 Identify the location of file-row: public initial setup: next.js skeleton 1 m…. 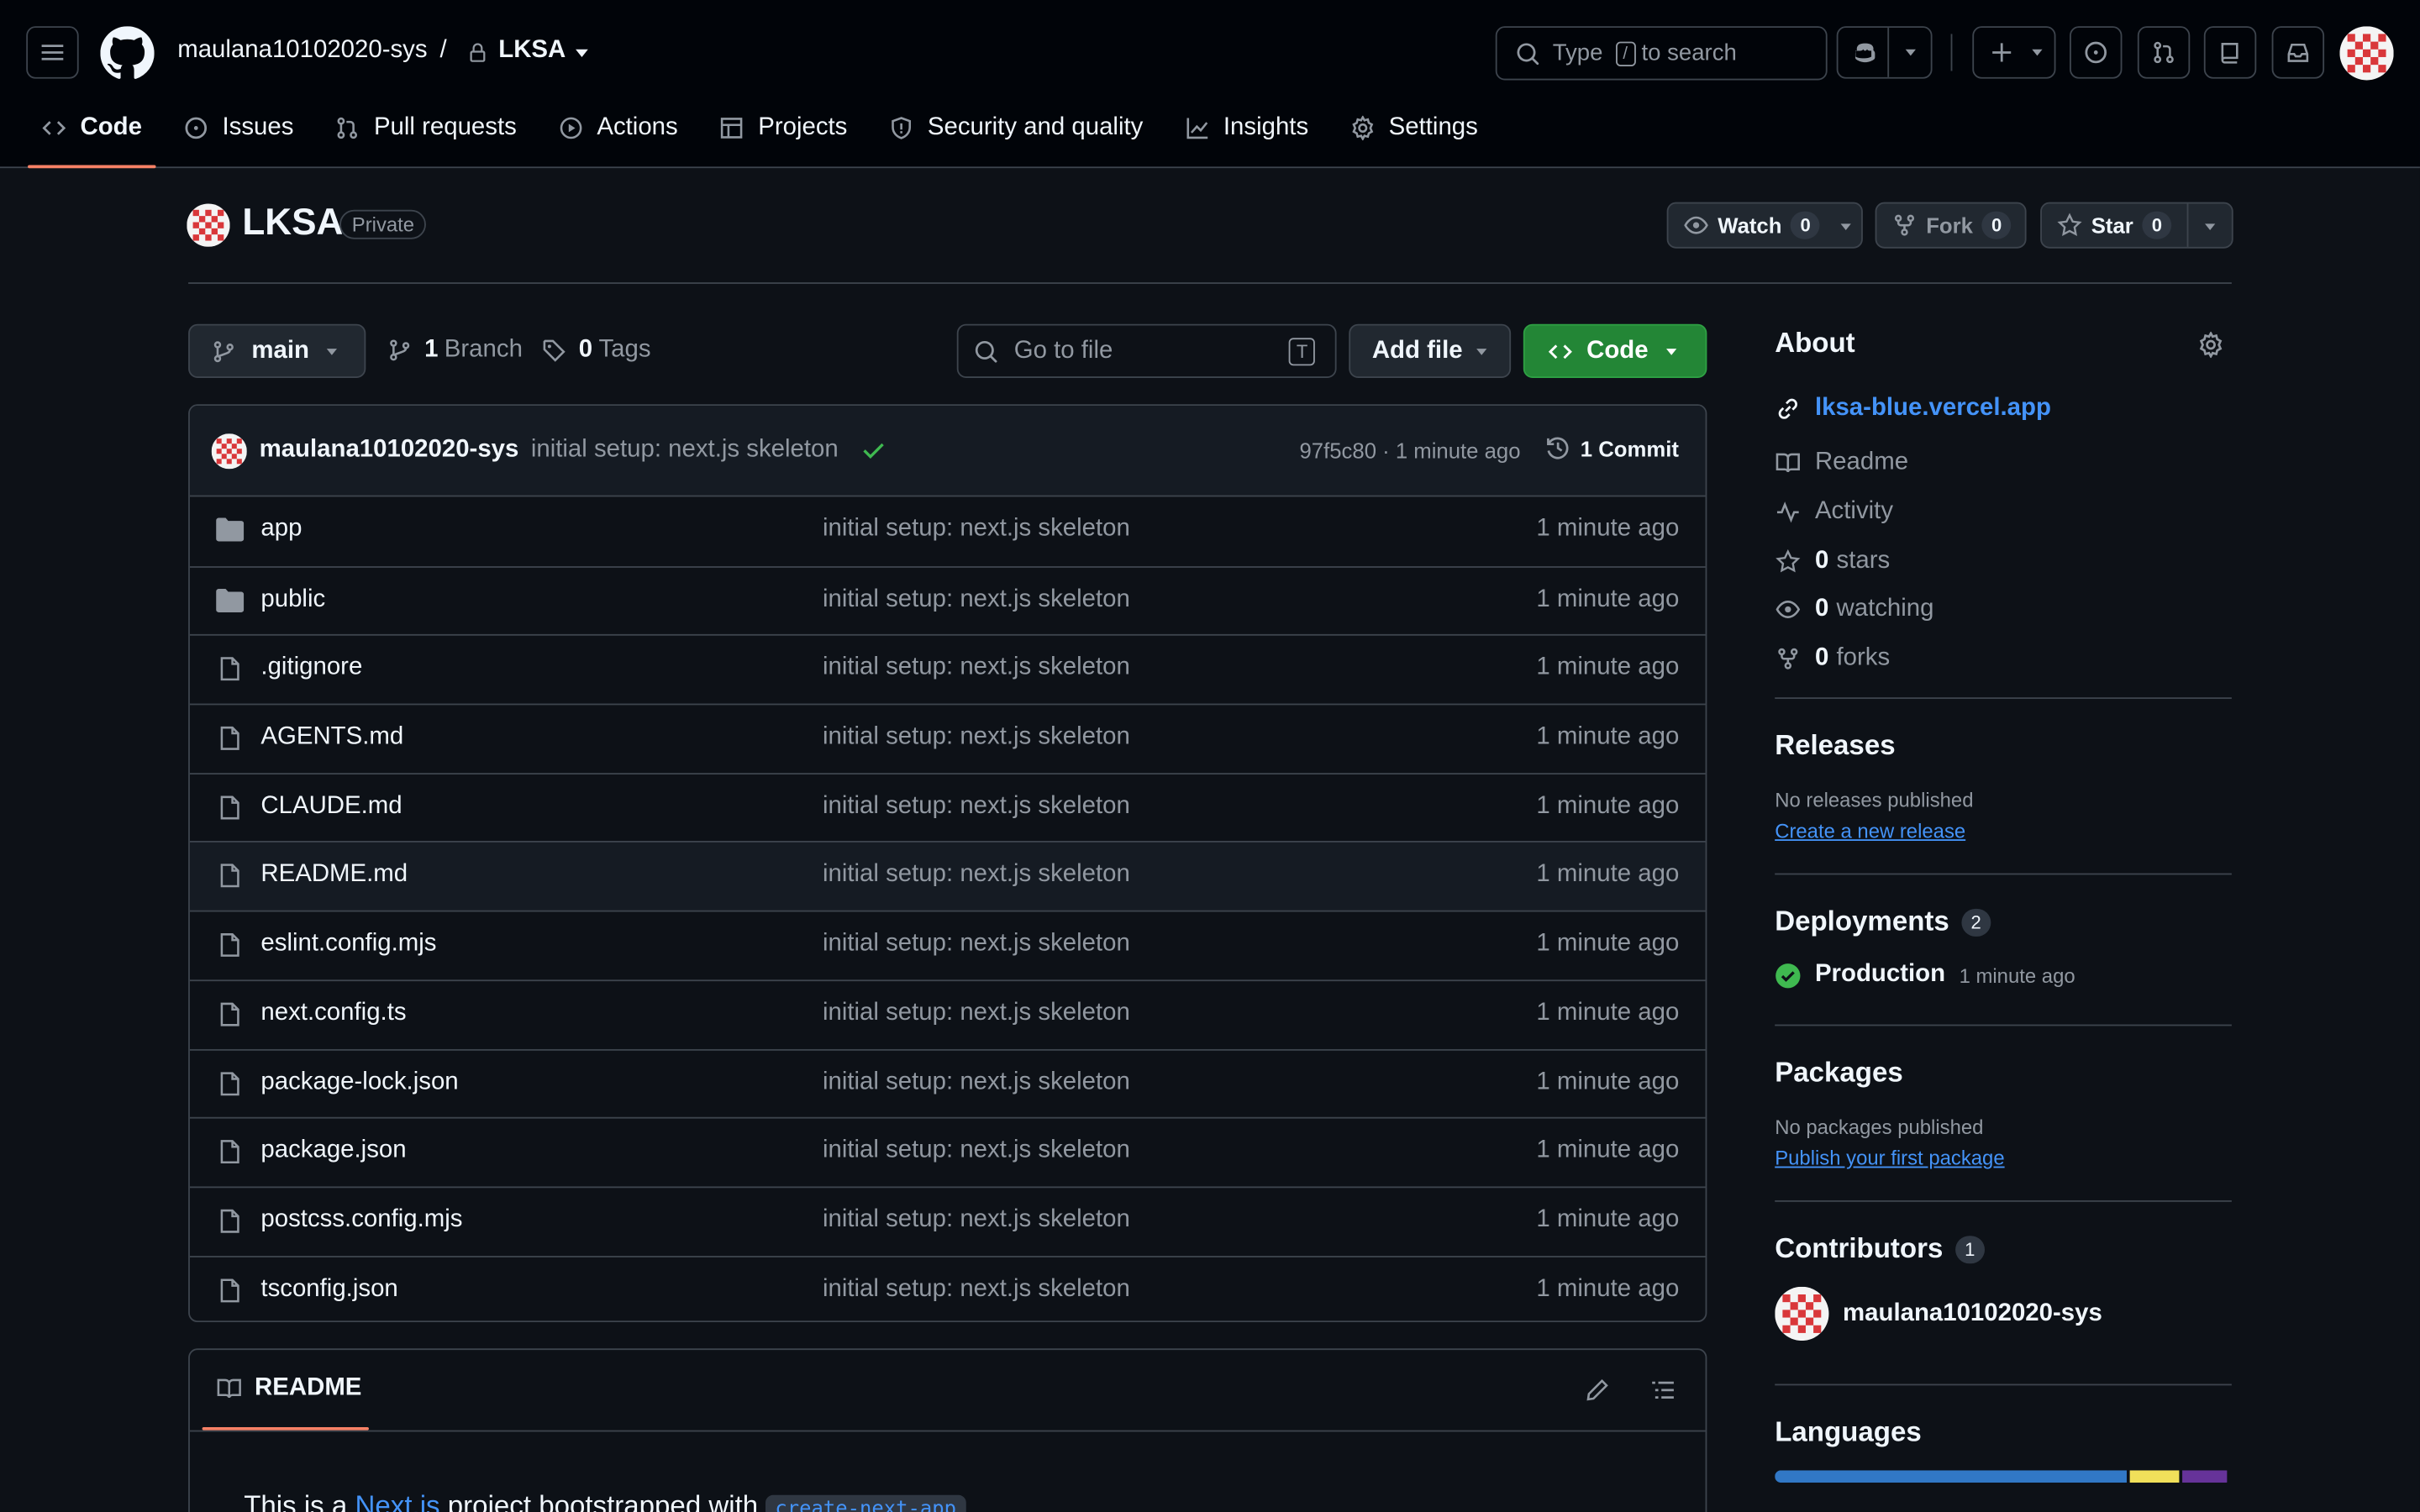
(947, 599).